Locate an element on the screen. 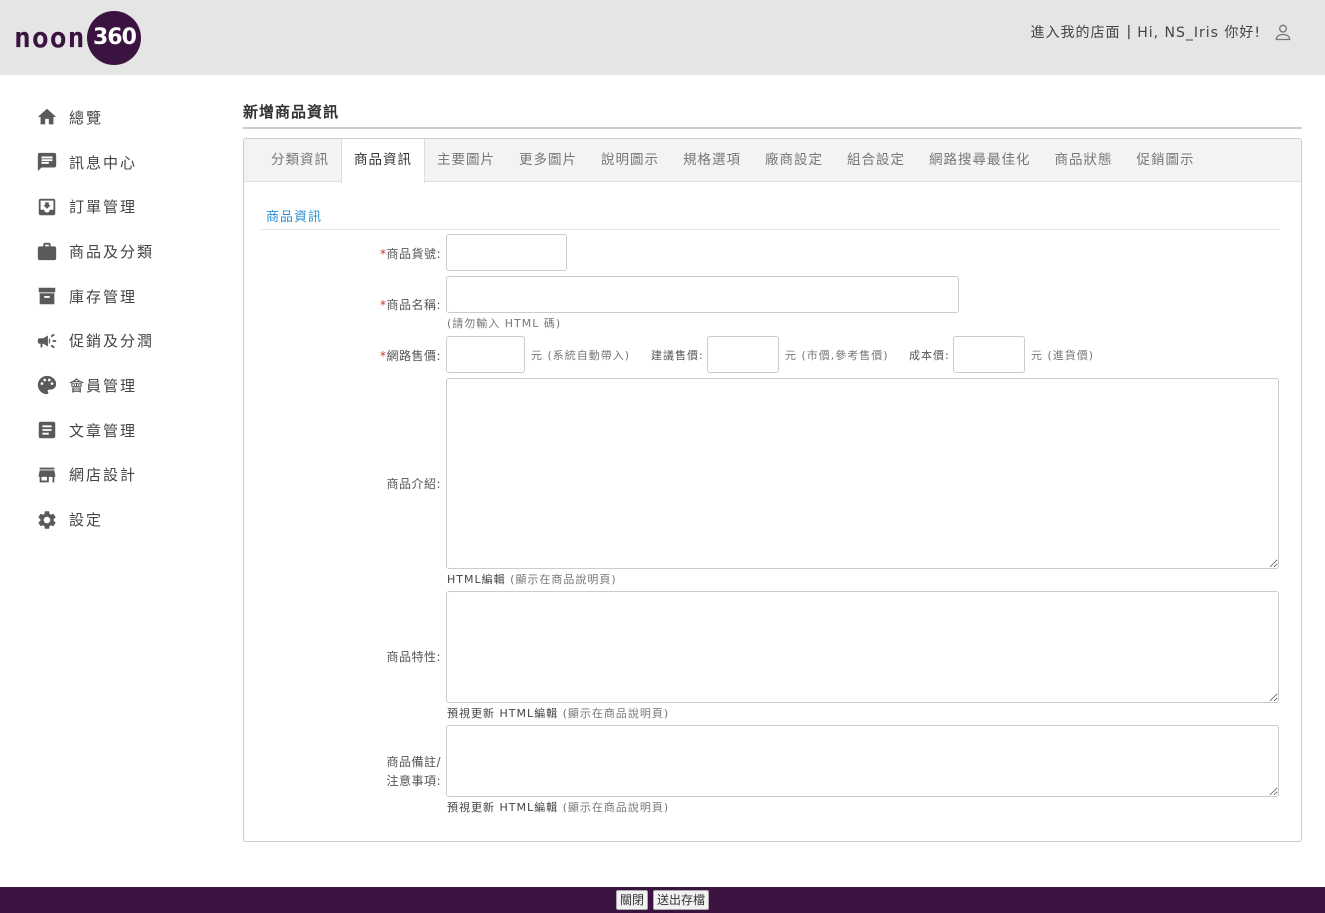  sidebar-item-messages: 訊息中心 is located at coordinates (110, 162).